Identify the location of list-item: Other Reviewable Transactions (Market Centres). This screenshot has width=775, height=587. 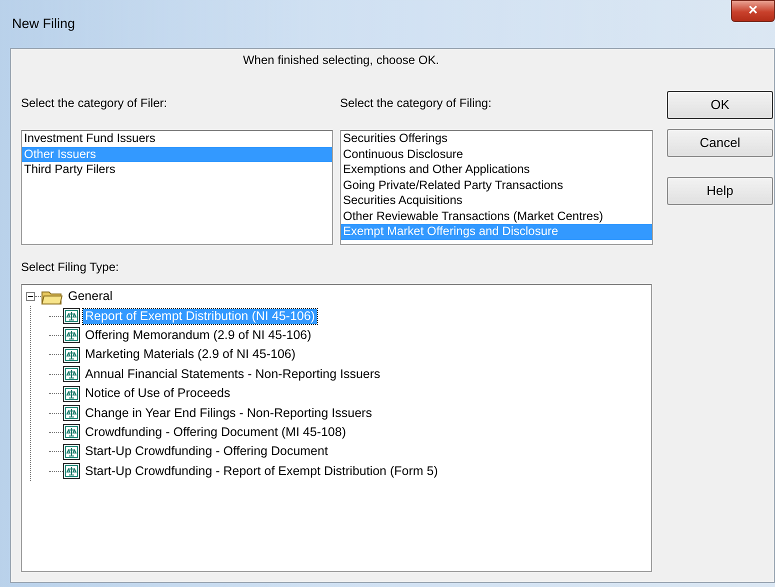
(496, 216).